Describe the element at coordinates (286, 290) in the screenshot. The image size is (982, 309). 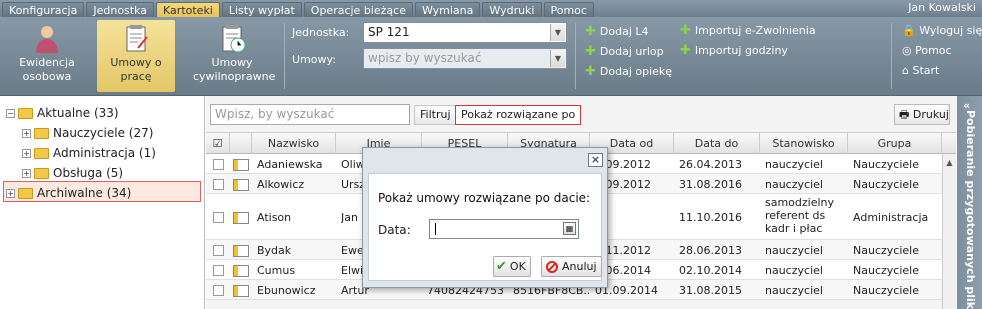
I see `table-cell: Ebunowicz` at that location.